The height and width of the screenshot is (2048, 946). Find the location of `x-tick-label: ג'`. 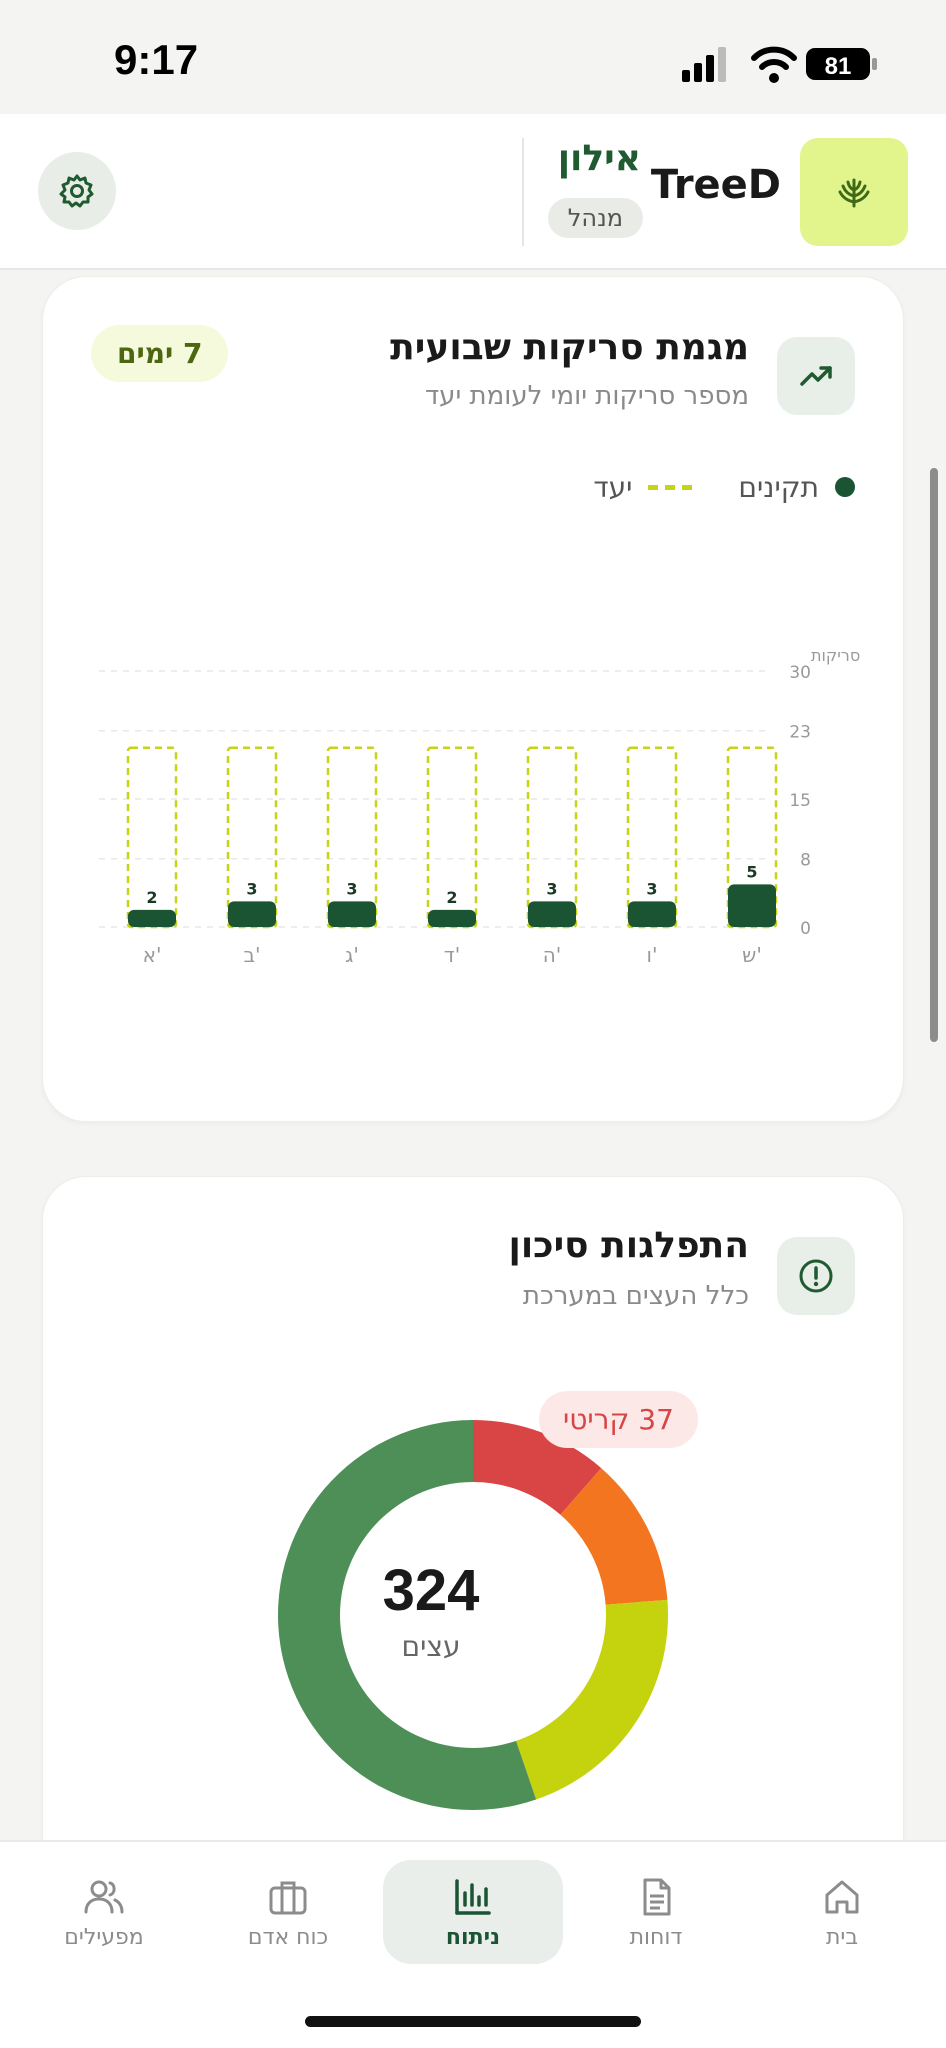

x-tick-label: ג' is located at coordinates (352, 955).